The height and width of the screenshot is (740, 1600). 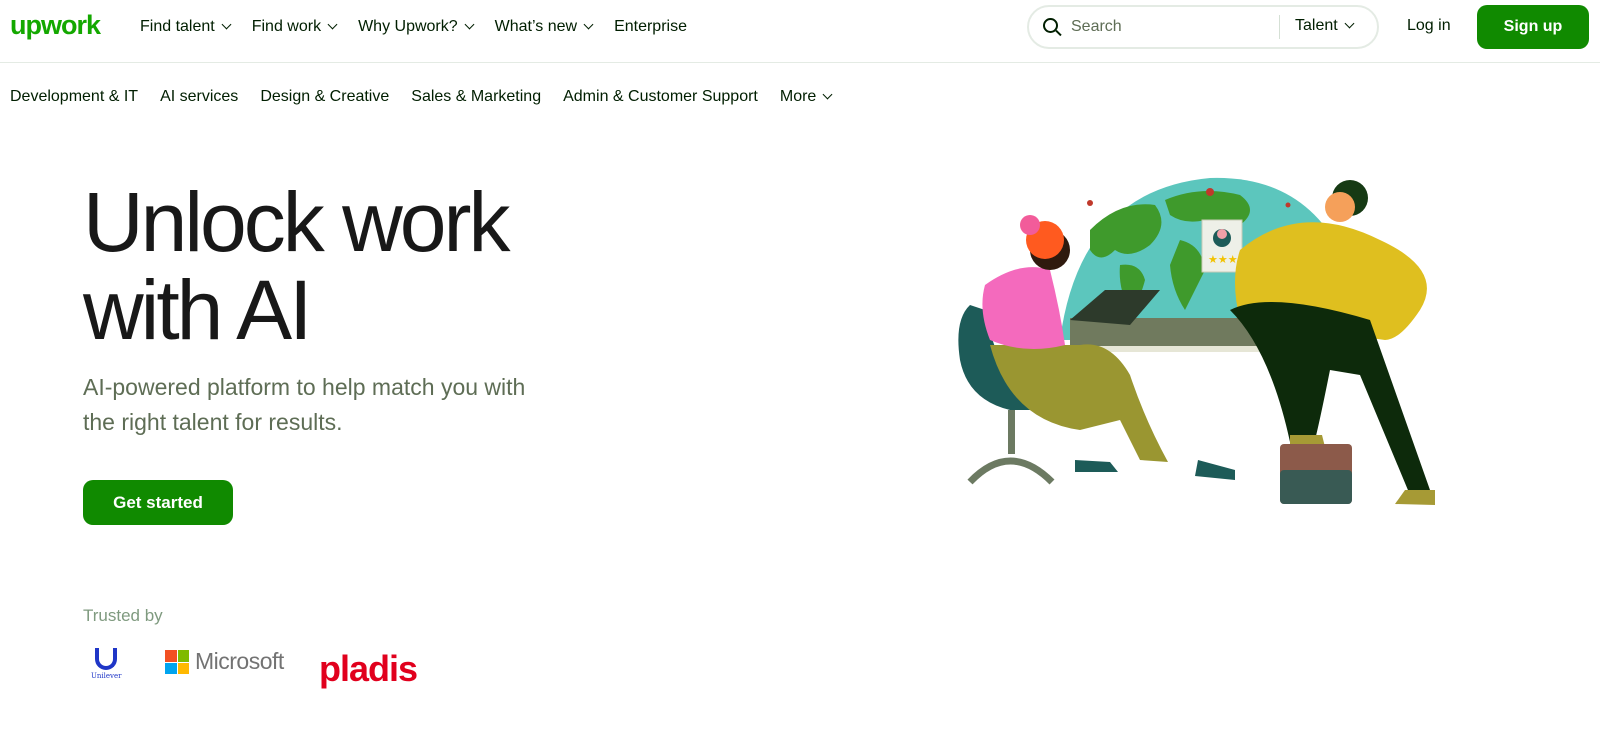 I want to click on search-icon, so click(x=1052, y=27).